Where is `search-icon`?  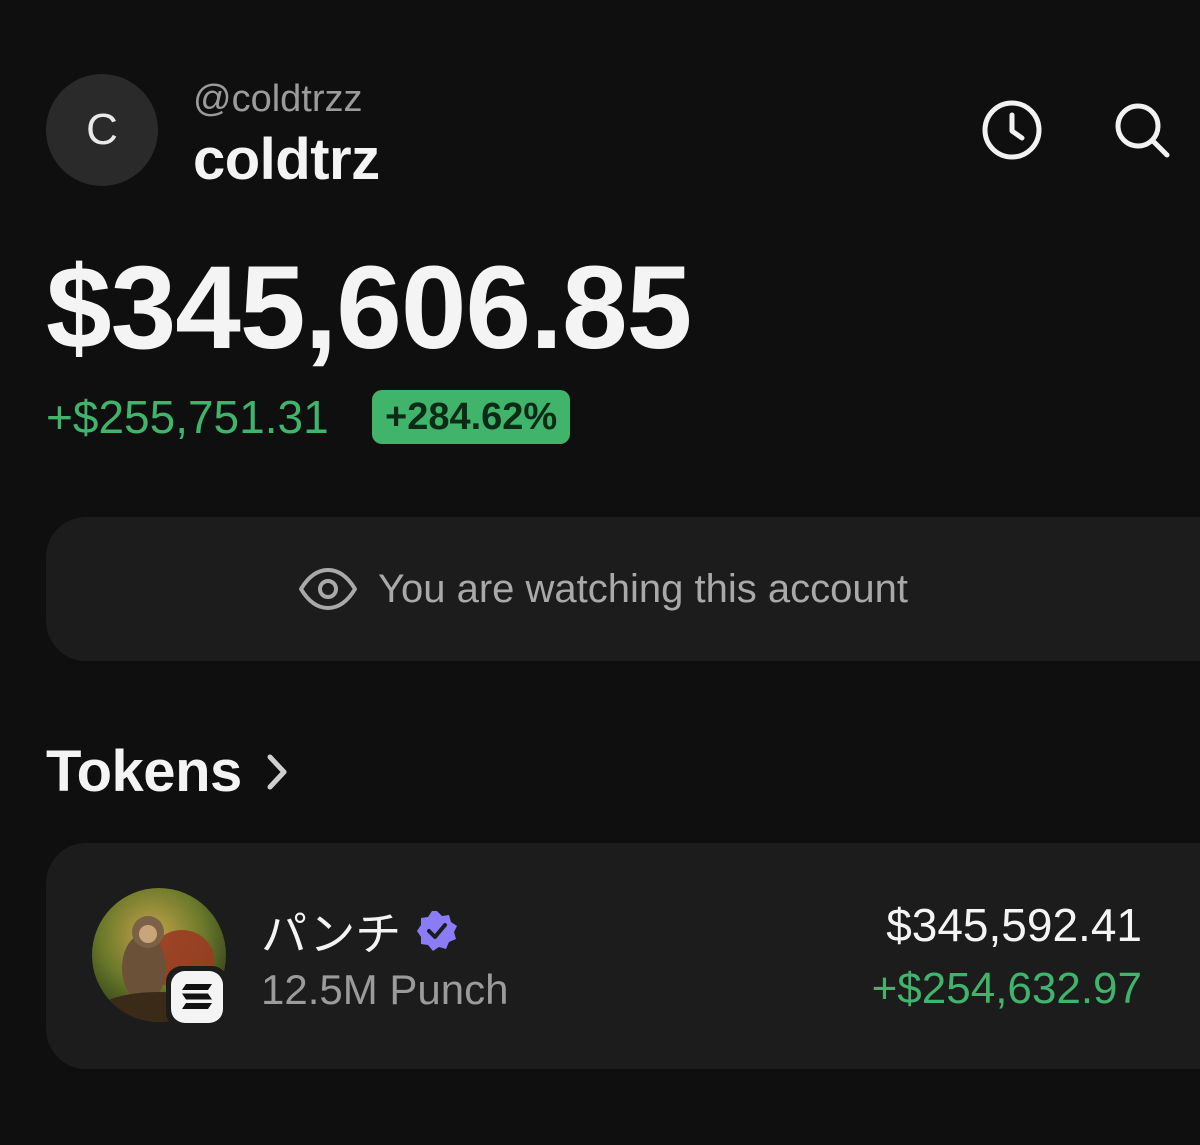 search-icon is located at coordinates (1142, 130).